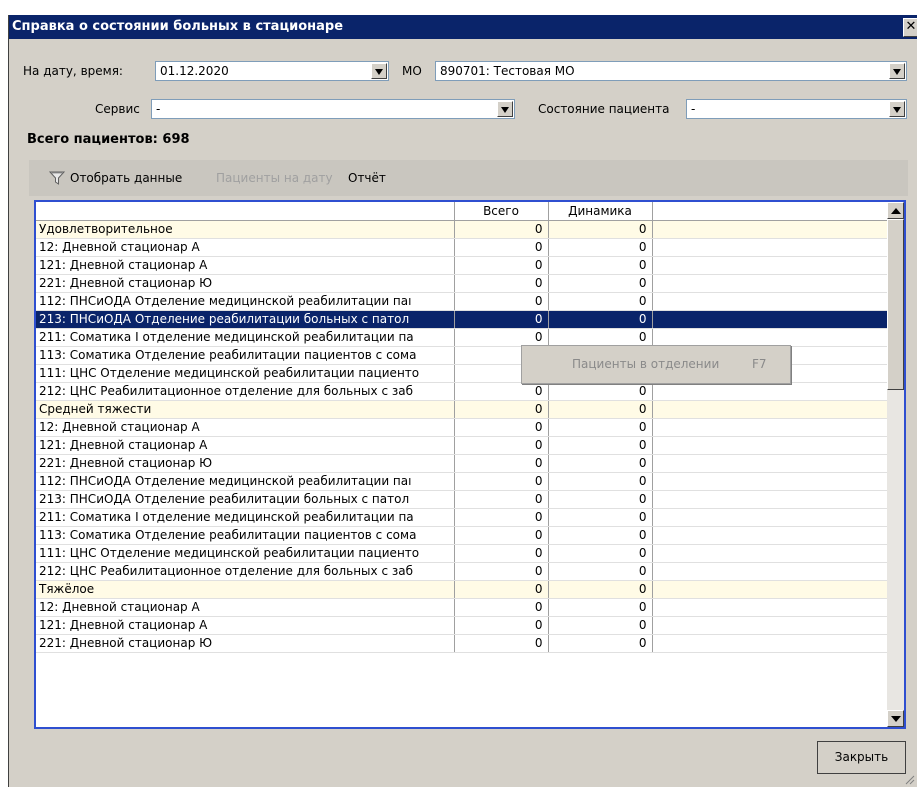 The image size is (917, 787). Describe the element at coordinates (693, 109) in the screenshot. I see `patient-state-value: -` at that location.